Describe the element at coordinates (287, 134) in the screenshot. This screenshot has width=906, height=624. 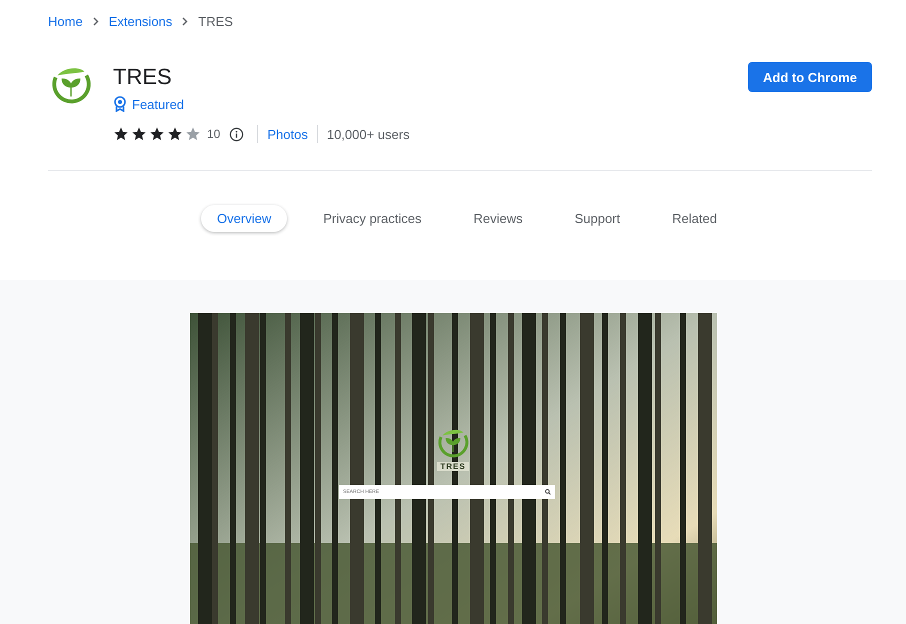
I see `category-link: Photos` at that location.